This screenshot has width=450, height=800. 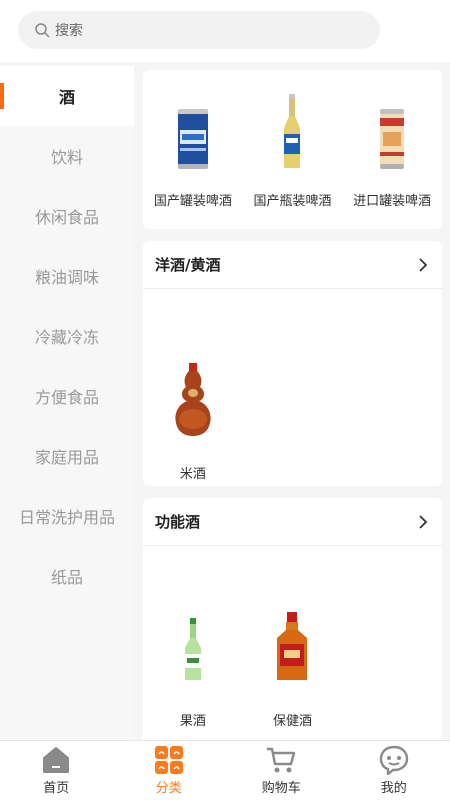 What do you see at coordinates (292, 721) in the screenshot?
I see `product-label: 保健酒` at bounding box center [292, 721].